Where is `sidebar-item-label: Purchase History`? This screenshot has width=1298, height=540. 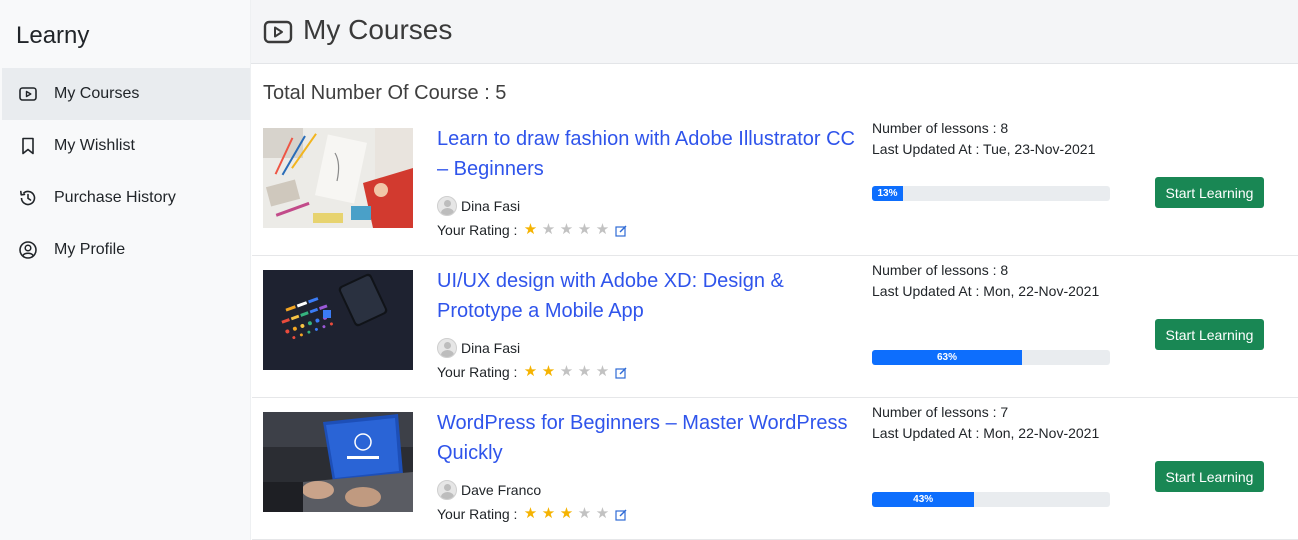
sidebar-item-label: Purchase History is located at coordinates (115, 197).